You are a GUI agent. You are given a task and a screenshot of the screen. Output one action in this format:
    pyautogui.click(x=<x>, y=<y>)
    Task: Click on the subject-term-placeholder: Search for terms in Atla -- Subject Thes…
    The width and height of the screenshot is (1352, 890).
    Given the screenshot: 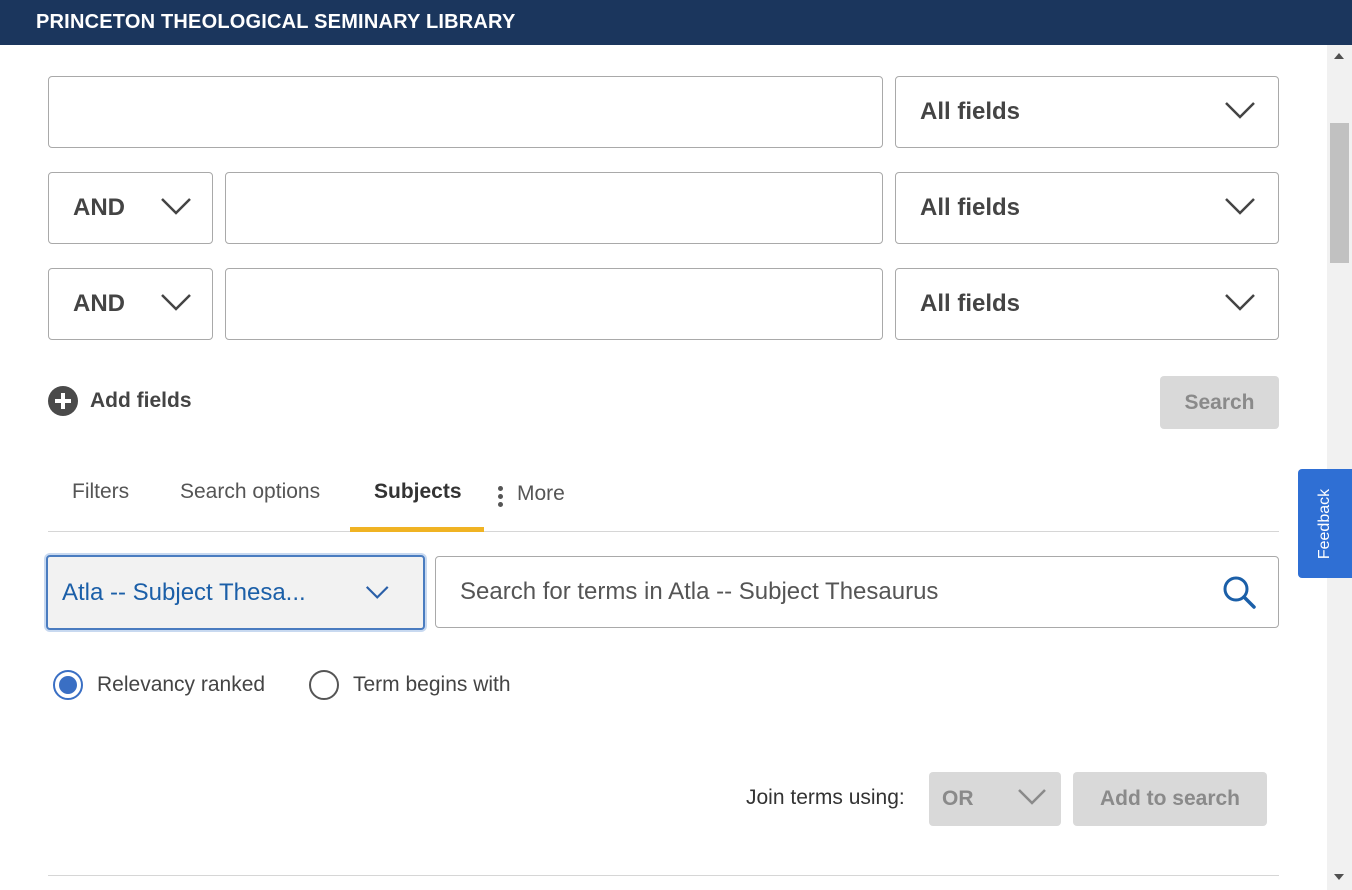 What is the action you would take?
    pyautogui.click(x=699, y=591)
    